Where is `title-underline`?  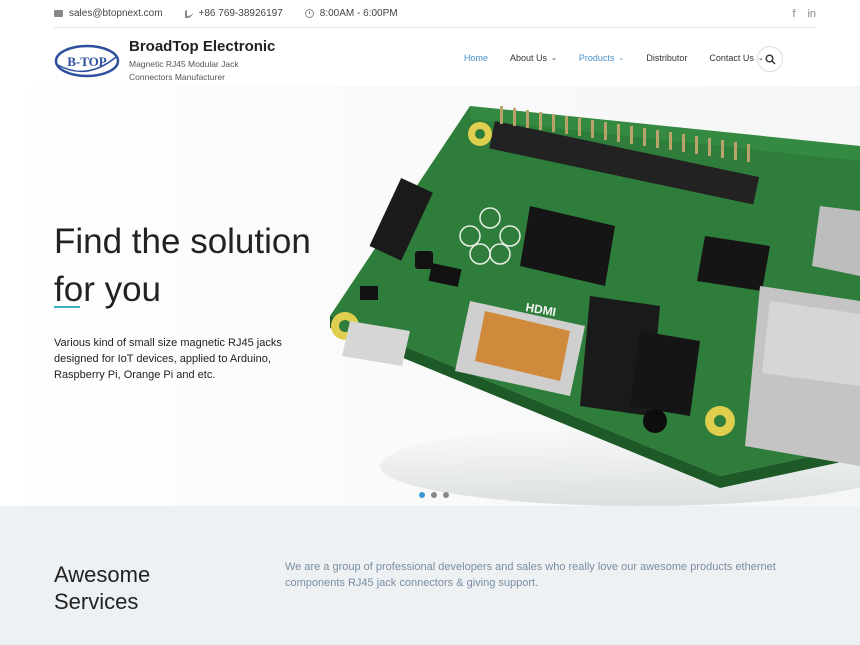 title-underline is located at coordinates (67, 307).